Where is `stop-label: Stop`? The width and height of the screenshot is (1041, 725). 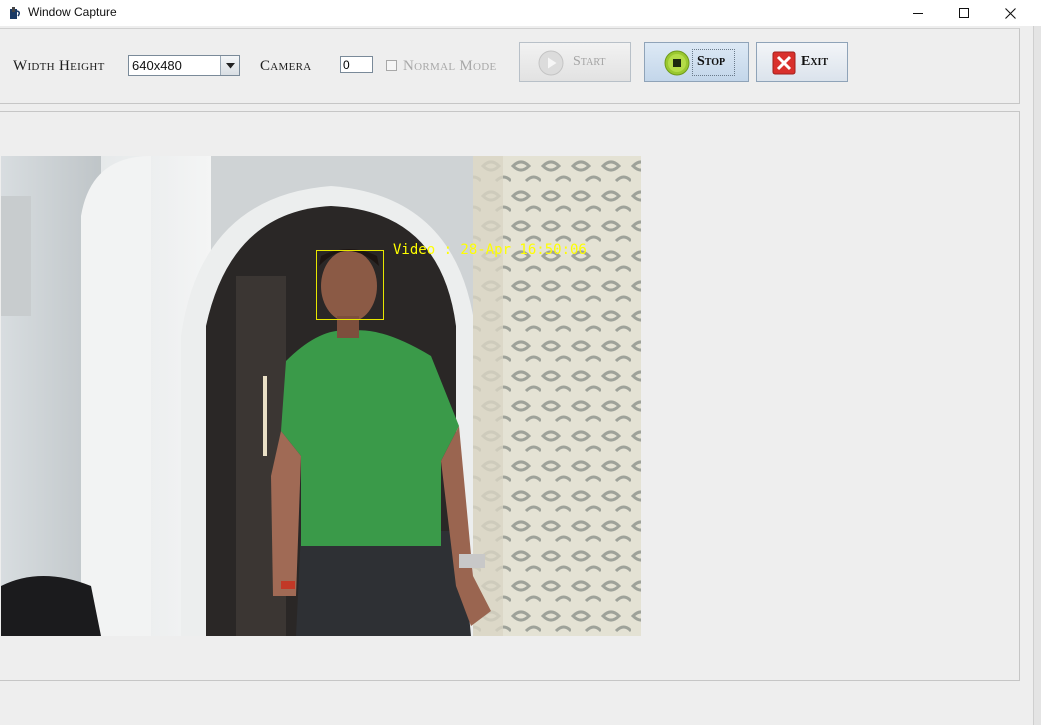 stop-label: Stop is located at coordinates (711, 61).